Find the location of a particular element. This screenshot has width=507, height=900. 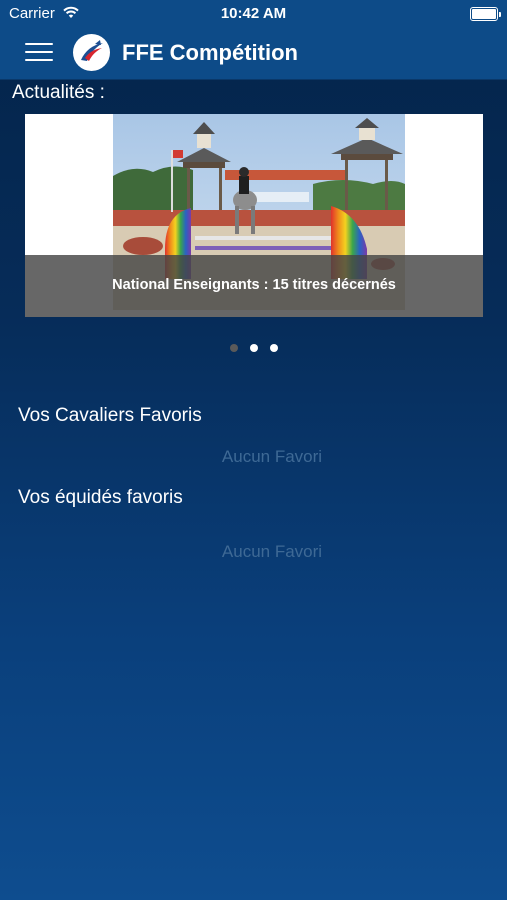

favorite-horses-label: Vos équidés favoris is located at coordinates (100, 497).